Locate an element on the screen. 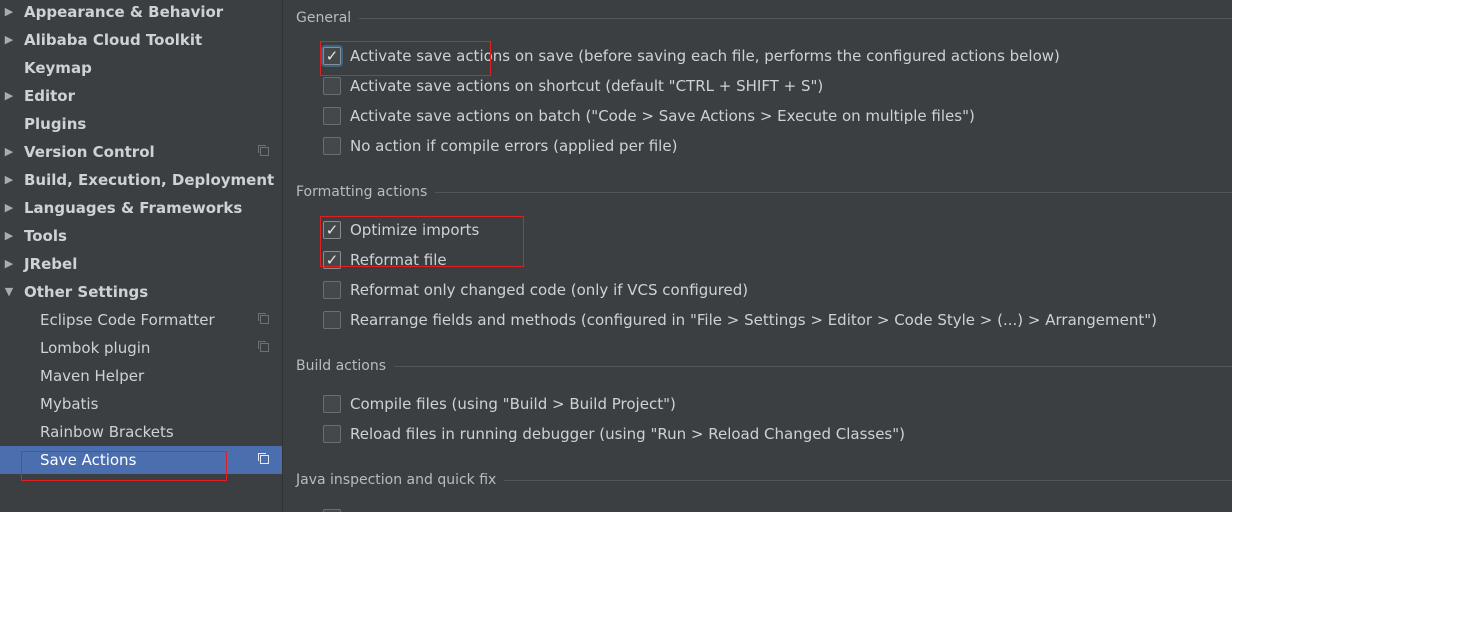 The height and width of the screenshot is (620, 1480). activate-on-batch-checkbox is located at coordinates (332, 116).